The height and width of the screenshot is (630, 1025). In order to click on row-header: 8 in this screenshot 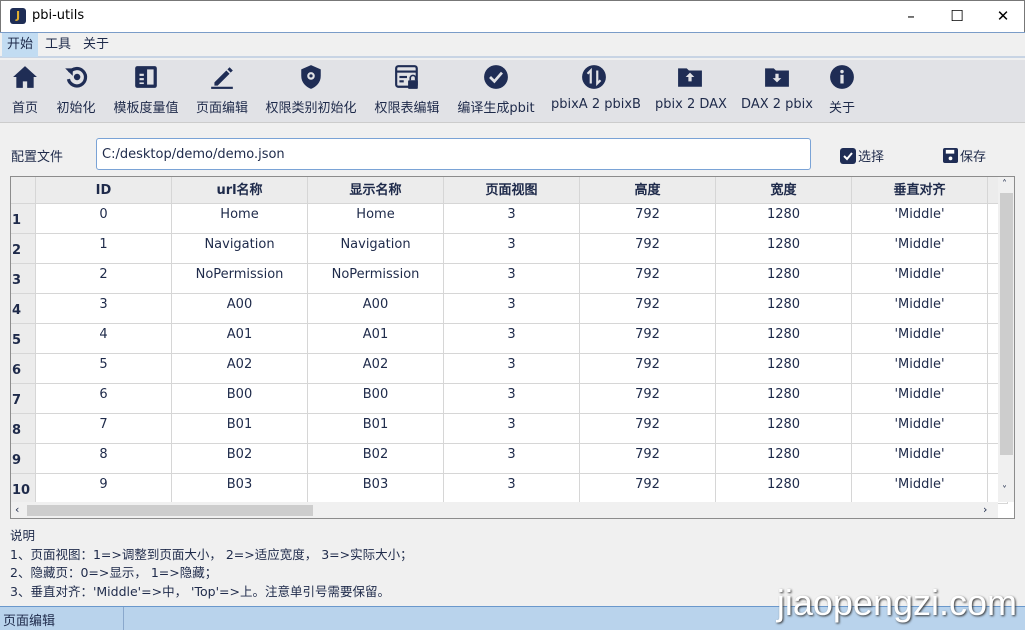, I will do `click(23, 429)`.